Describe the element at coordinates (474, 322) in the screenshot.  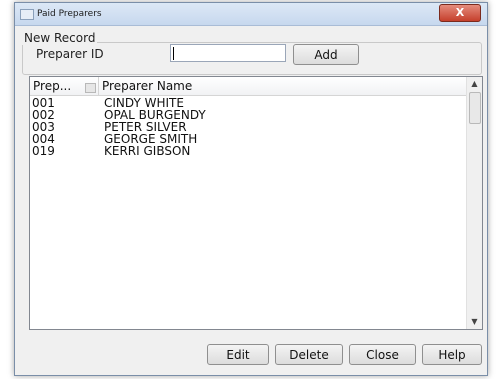
I see `scroll-down-arrow-icon: ▼` at that location.